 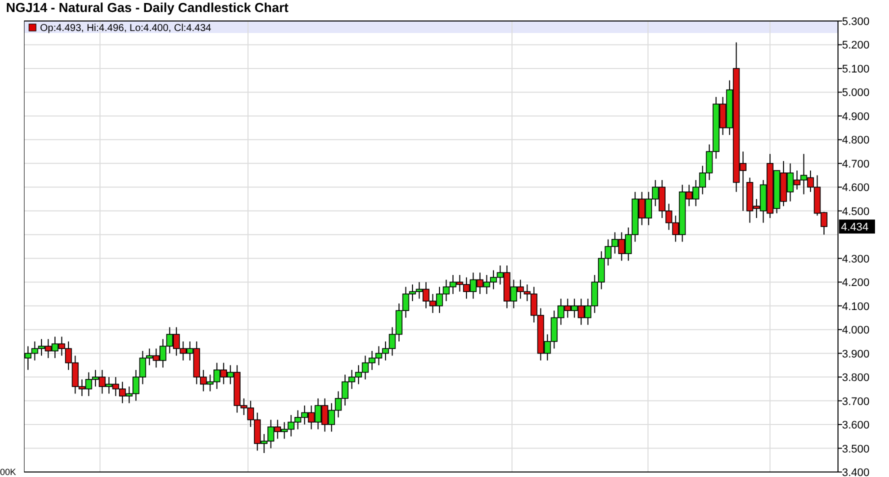 What do you see at coordinates (856, 164) in the screenshot?
I see `axis-label: 4.700` at bounding box center [856, 164].